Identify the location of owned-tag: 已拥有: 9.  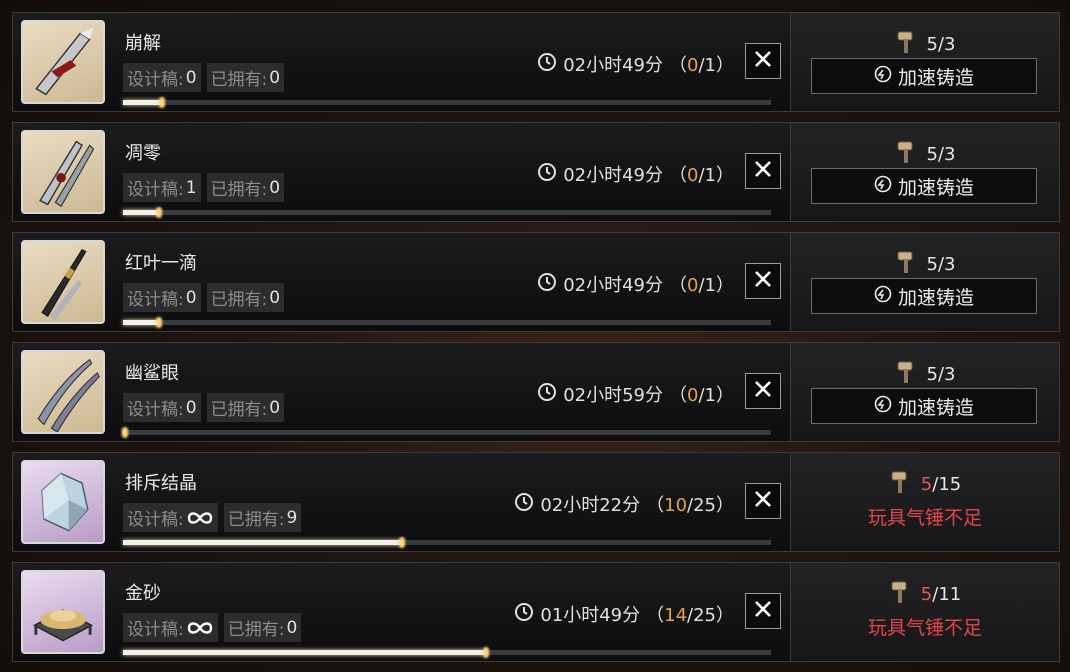
(262, 517).